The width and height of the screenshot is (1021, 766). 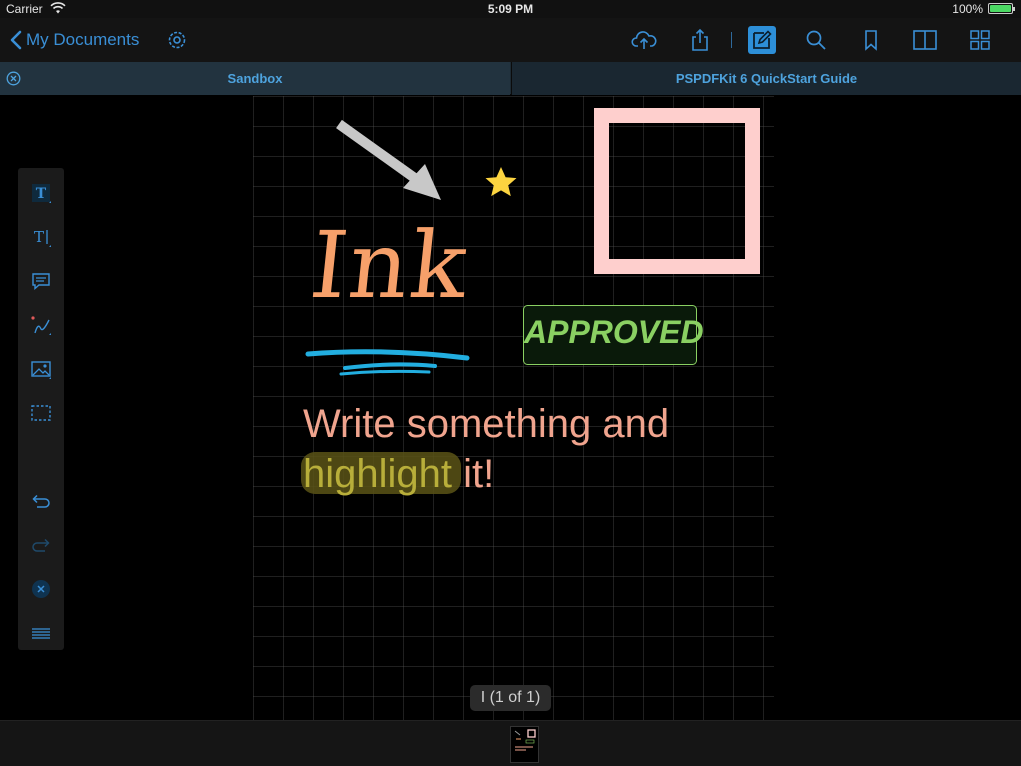 I want to click on selection-icon, so click(x=41, y=413).